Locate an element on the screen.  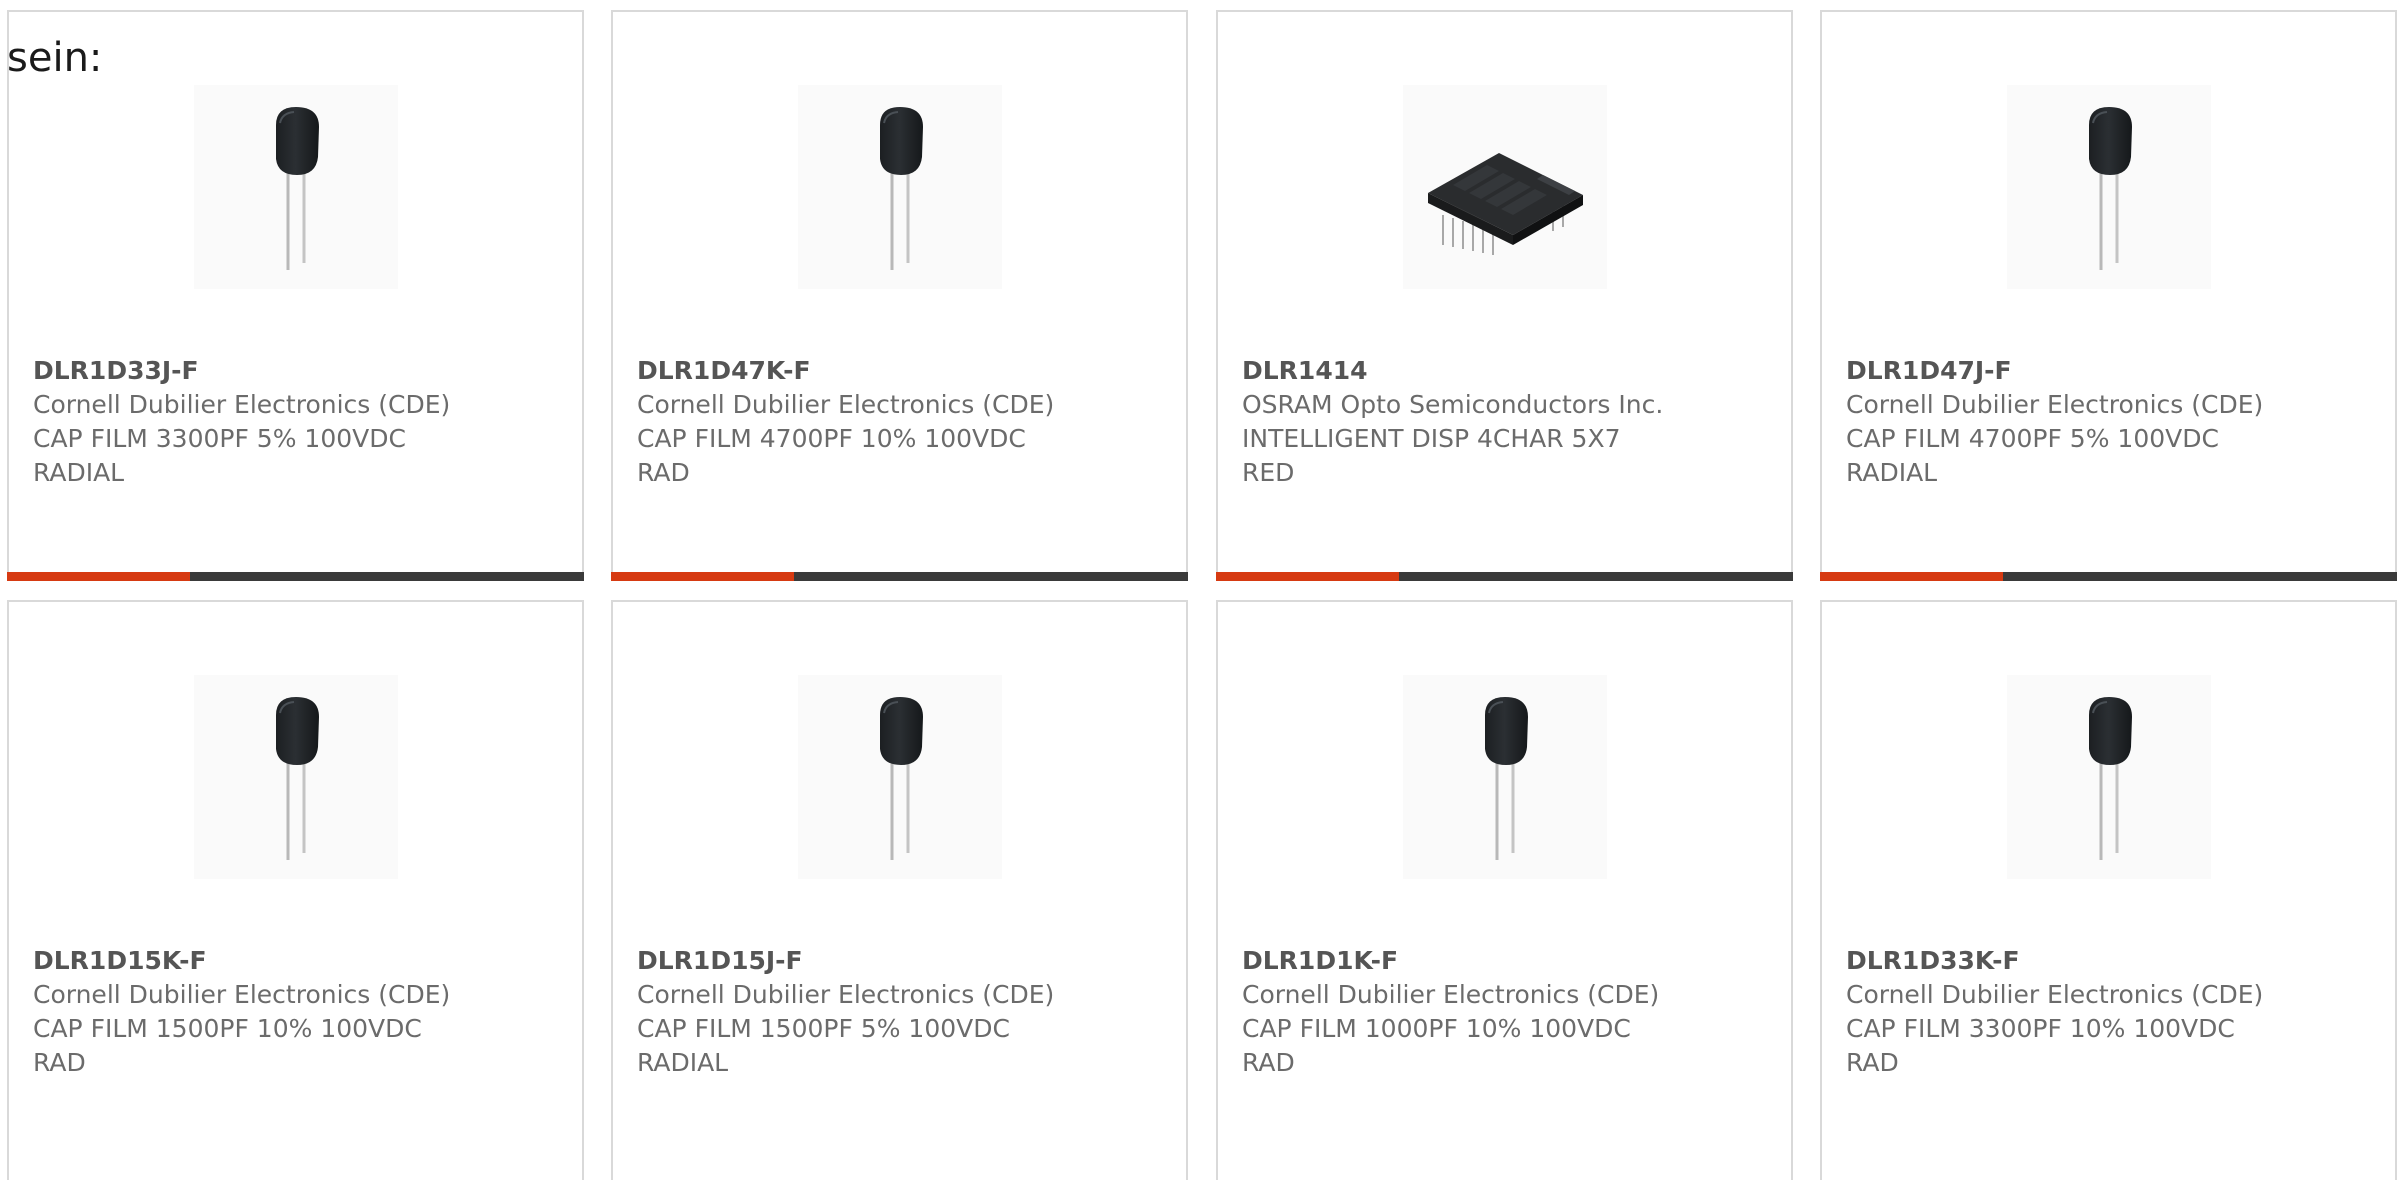
display-module-icon is located at coordinates (1505, 204).